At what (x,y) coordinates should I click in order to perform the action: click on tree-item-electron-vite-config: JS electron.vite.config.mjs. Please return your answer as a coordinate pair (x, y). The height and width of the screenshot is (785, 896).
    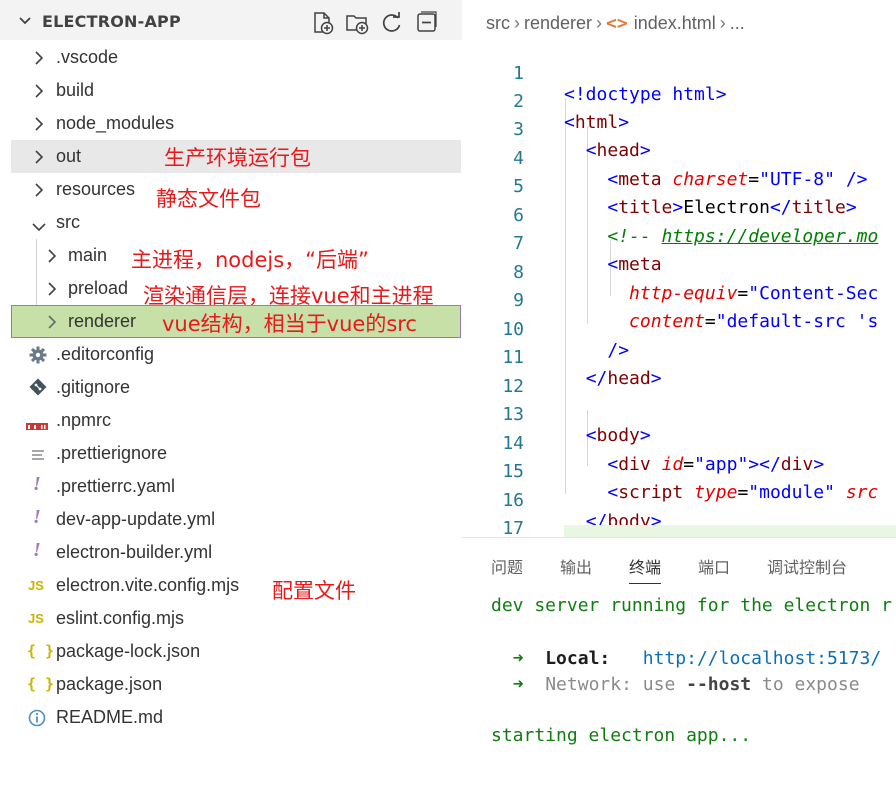
    Looking at the image, I should click on (236, 585).